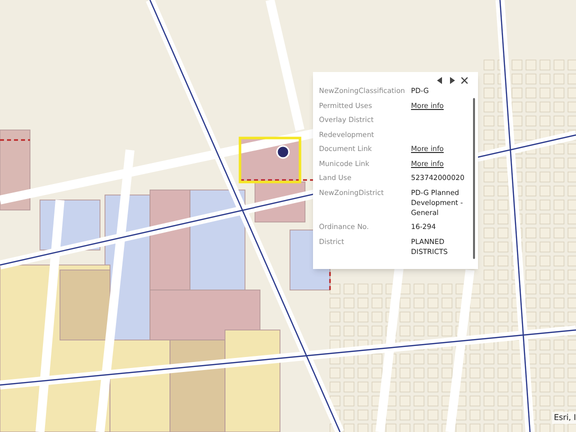 The image size is (576, 432). What do you see at coordinates (564, 418) in the screenshot?
I see `attribution-text: Esri, I` at bounding box center [564, 418].